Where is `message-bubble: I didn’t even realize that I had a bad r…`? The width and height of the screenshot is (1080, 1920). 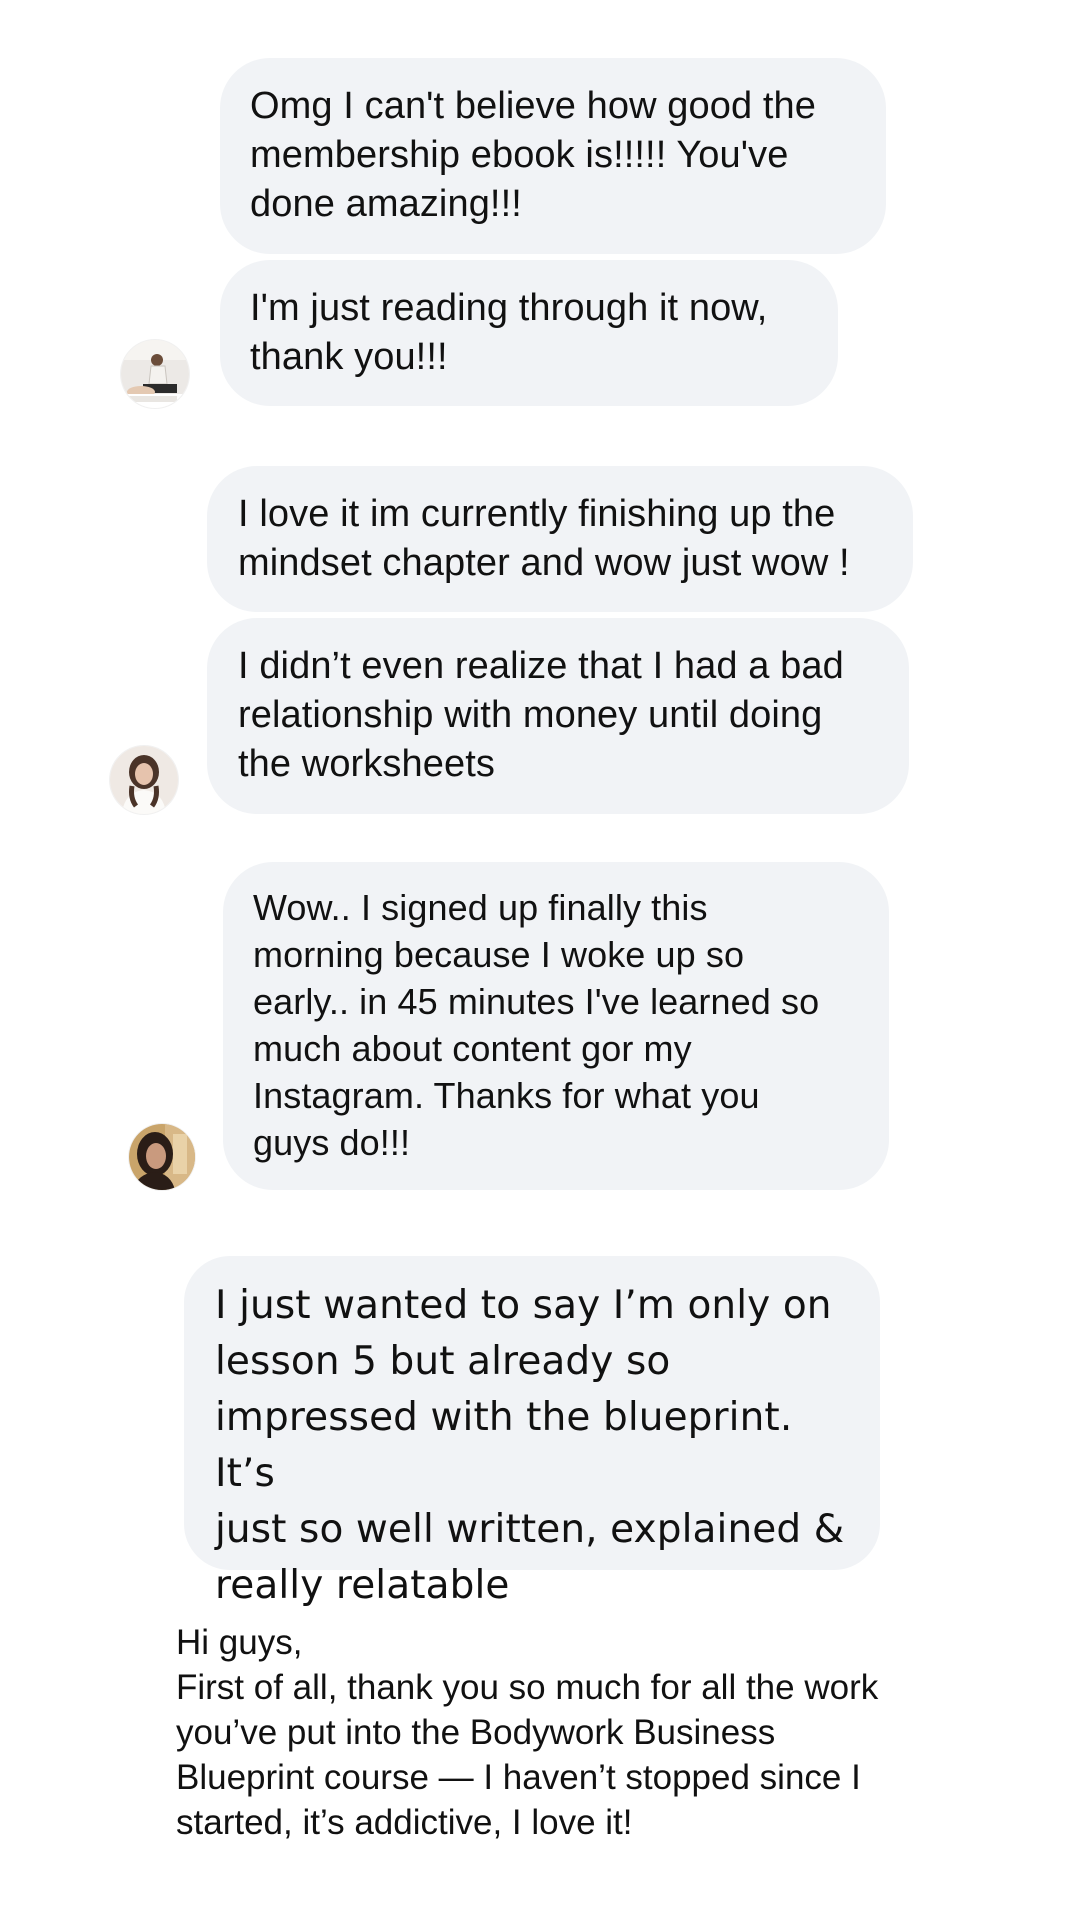
message-bubble: I didn’t even realize that I had a bad r… is located at coordinates (558, 716).